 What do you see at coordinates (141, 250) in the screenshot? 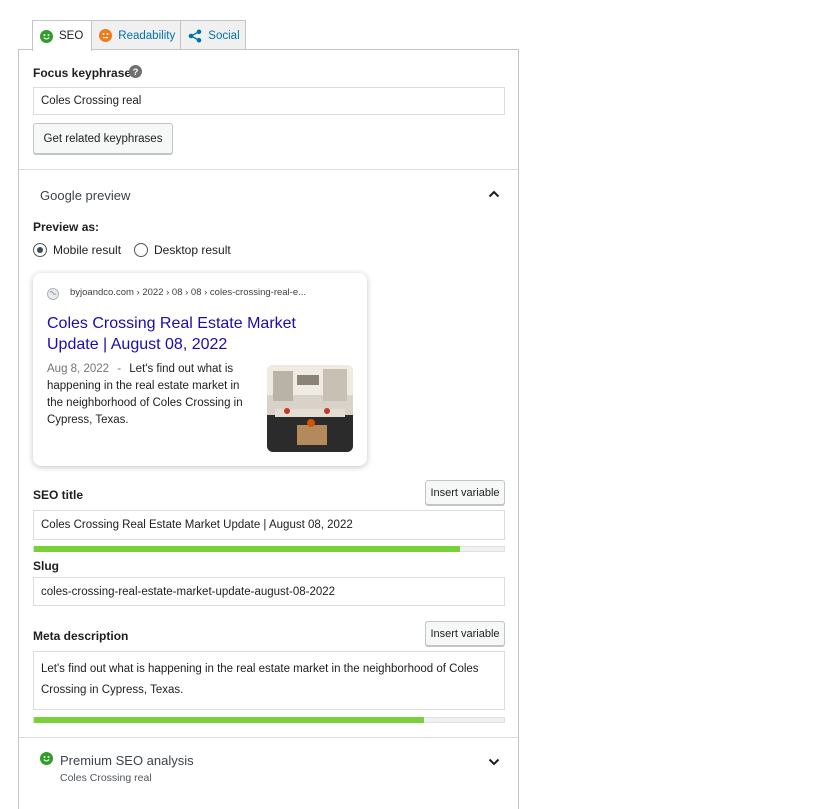
I see `radio-button` at bounding box center [141, 250].